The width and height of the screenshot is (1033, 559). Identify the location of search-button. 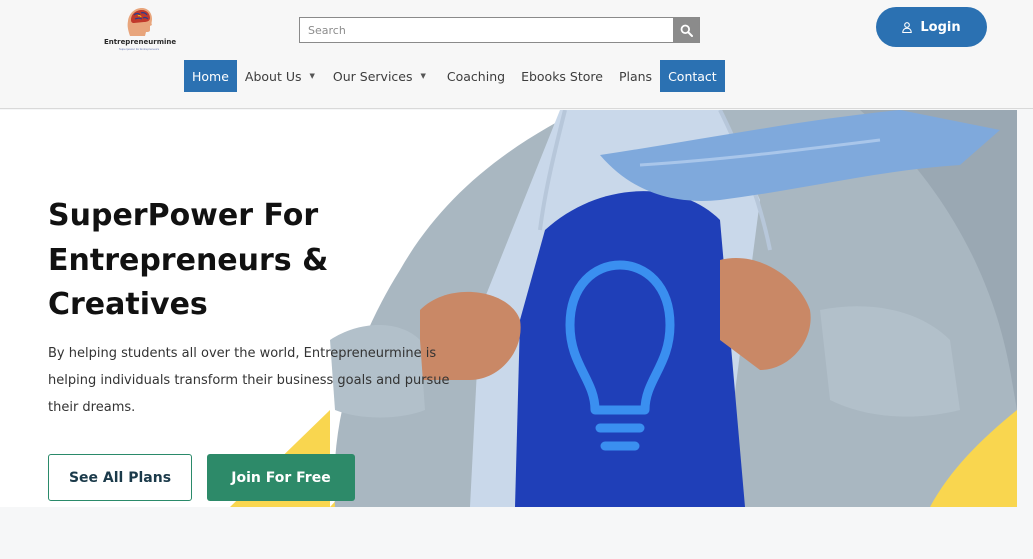
(686, 30).